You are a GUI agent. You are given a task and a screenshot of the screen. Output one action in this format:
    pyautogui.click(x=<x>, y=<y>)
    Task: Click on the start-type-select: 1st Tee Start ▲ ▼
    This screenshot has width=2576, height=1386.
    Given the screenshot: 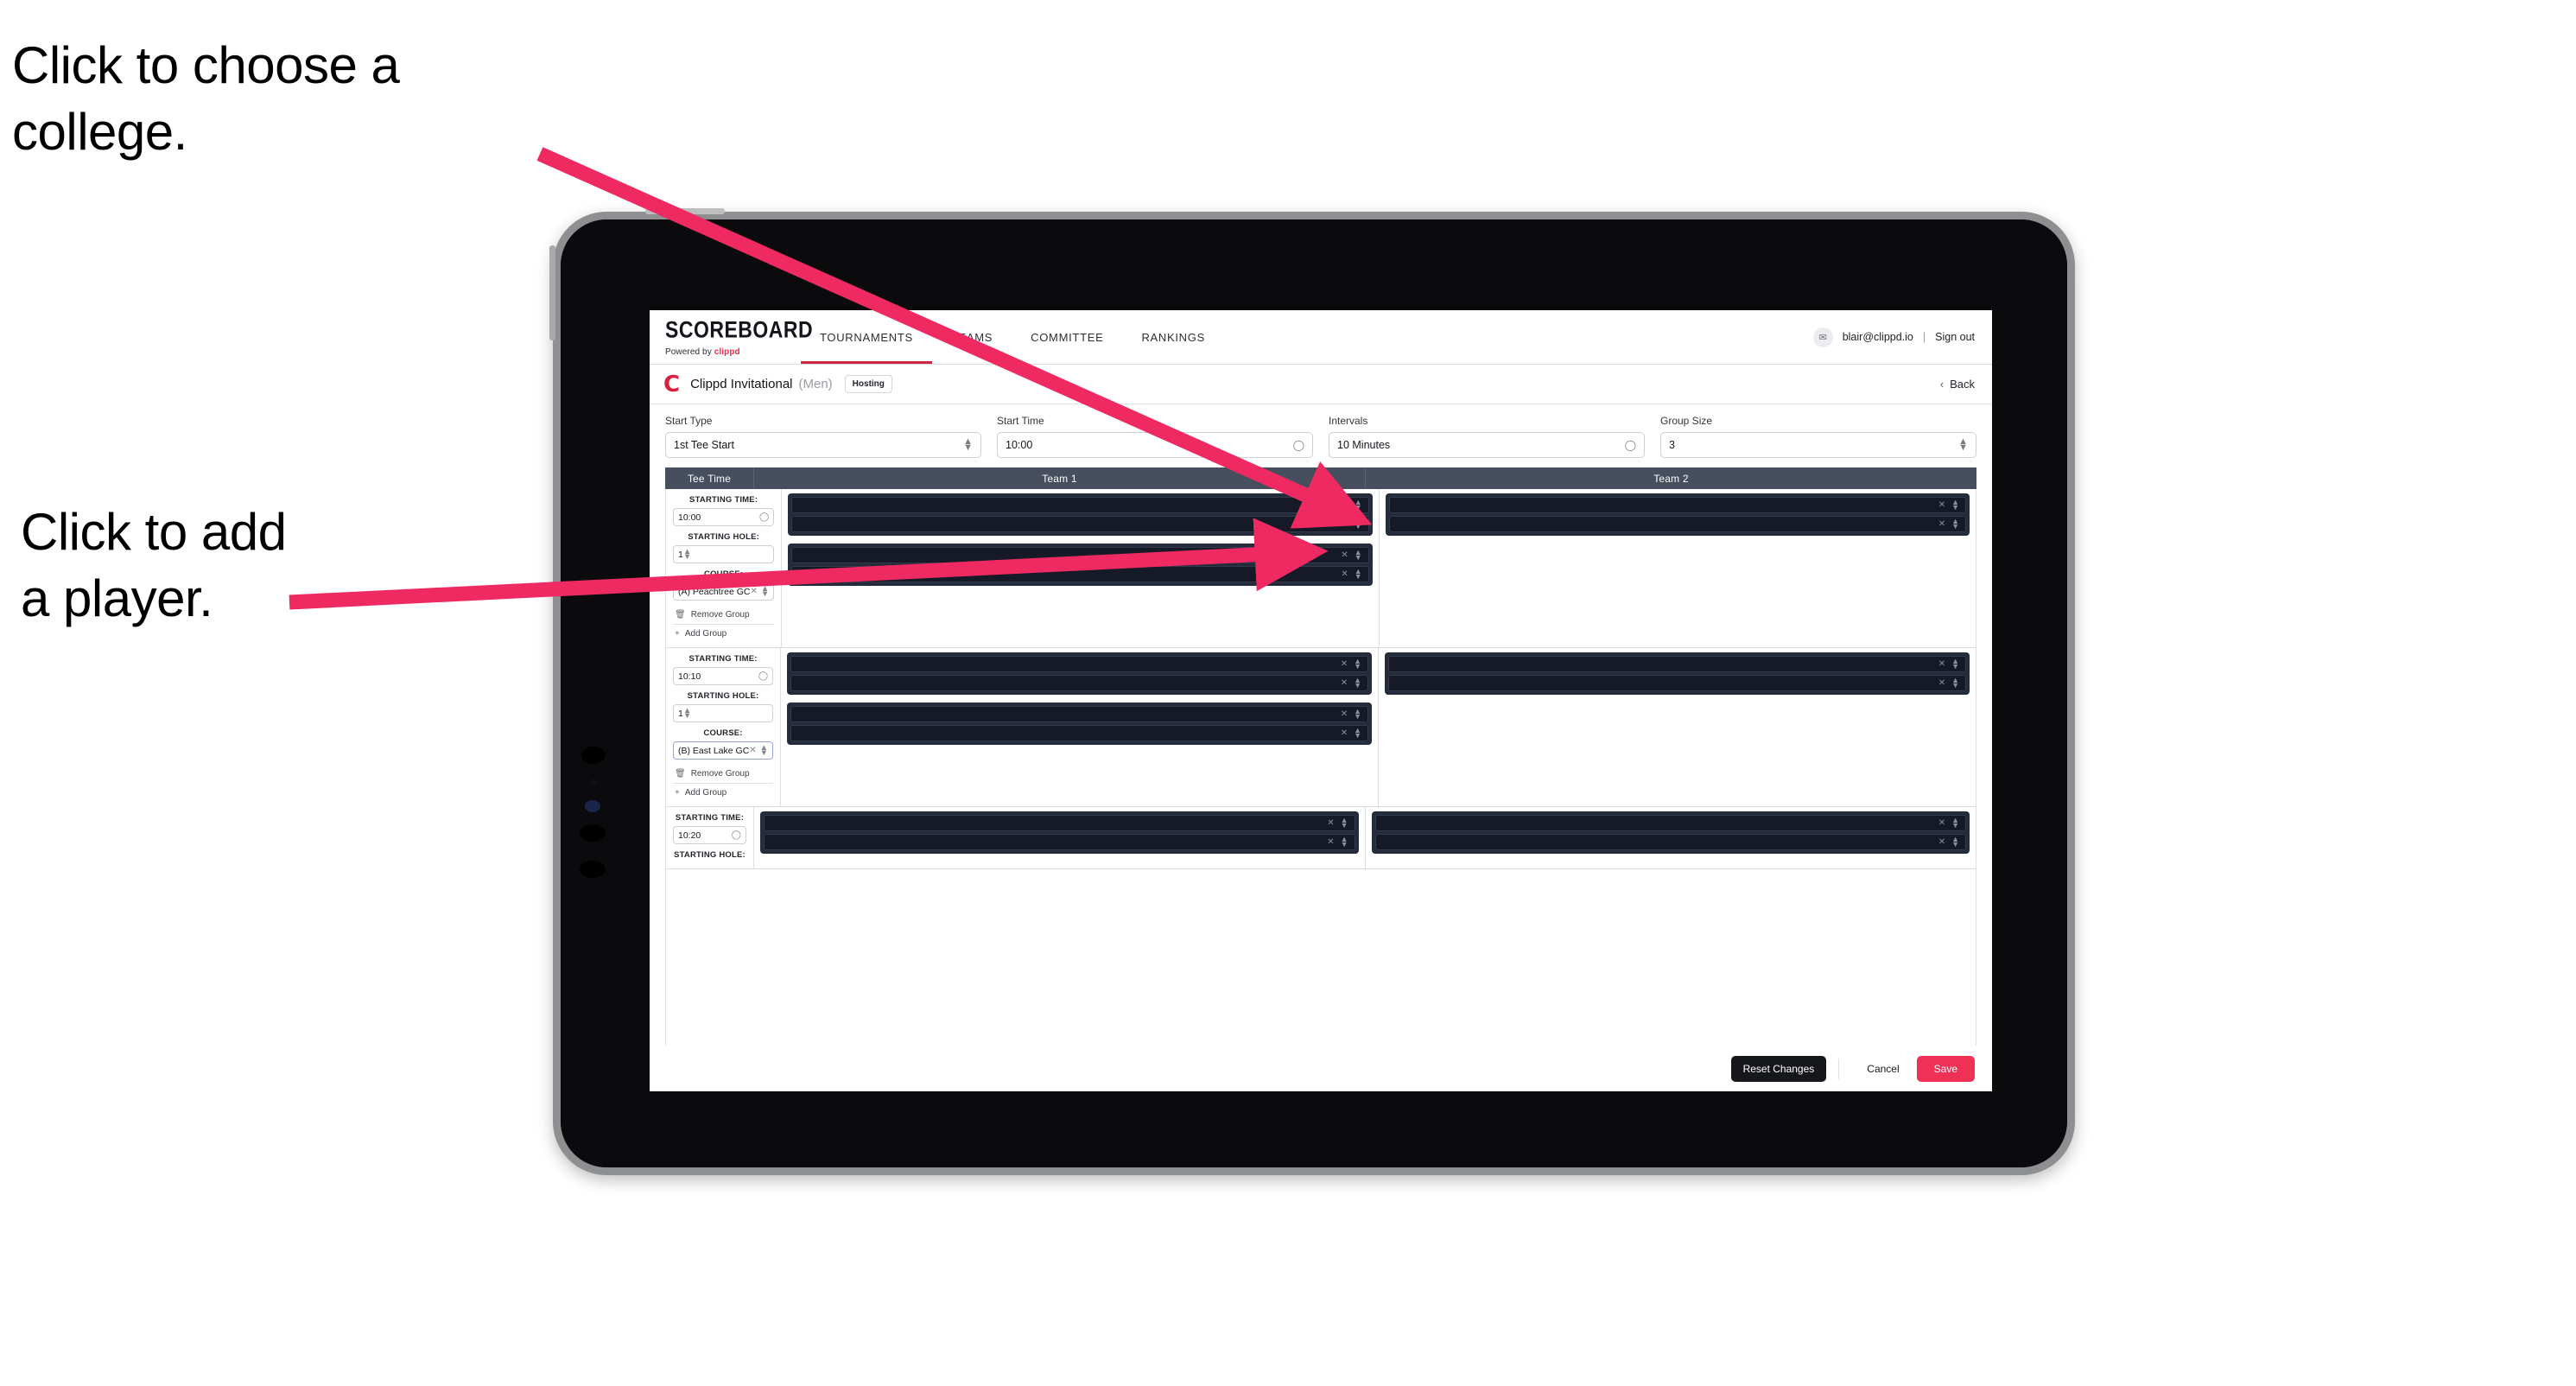 What is the action you would take?
    pyautogui.click(x=823, y=445)
    